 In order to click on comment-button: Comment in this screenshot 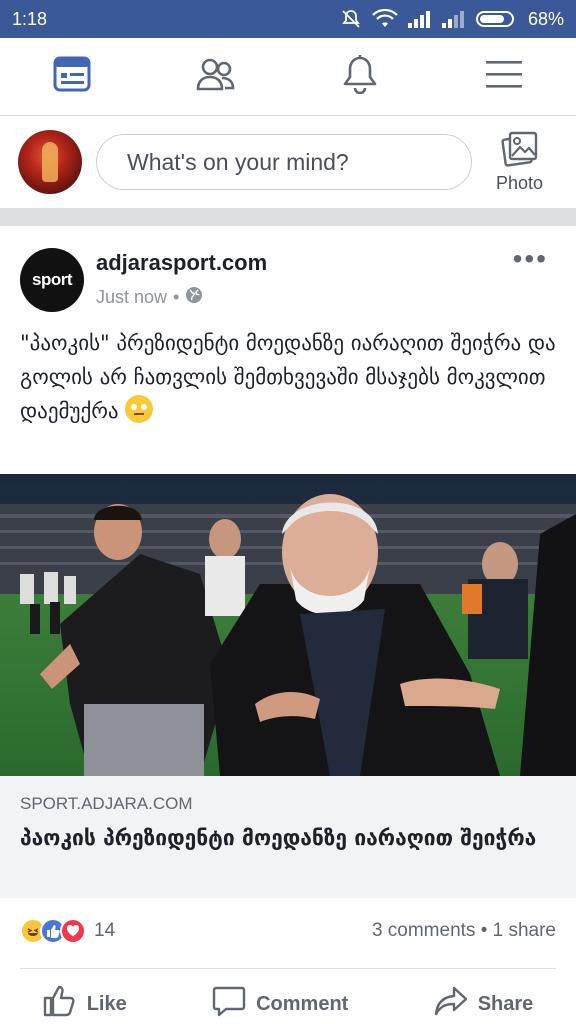, I will do `click(280, 1004)`.